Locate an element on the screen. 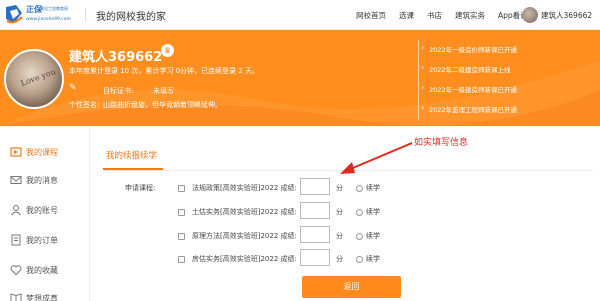  target-cert-label: 目标证书: is located at coordinates (118, 91).